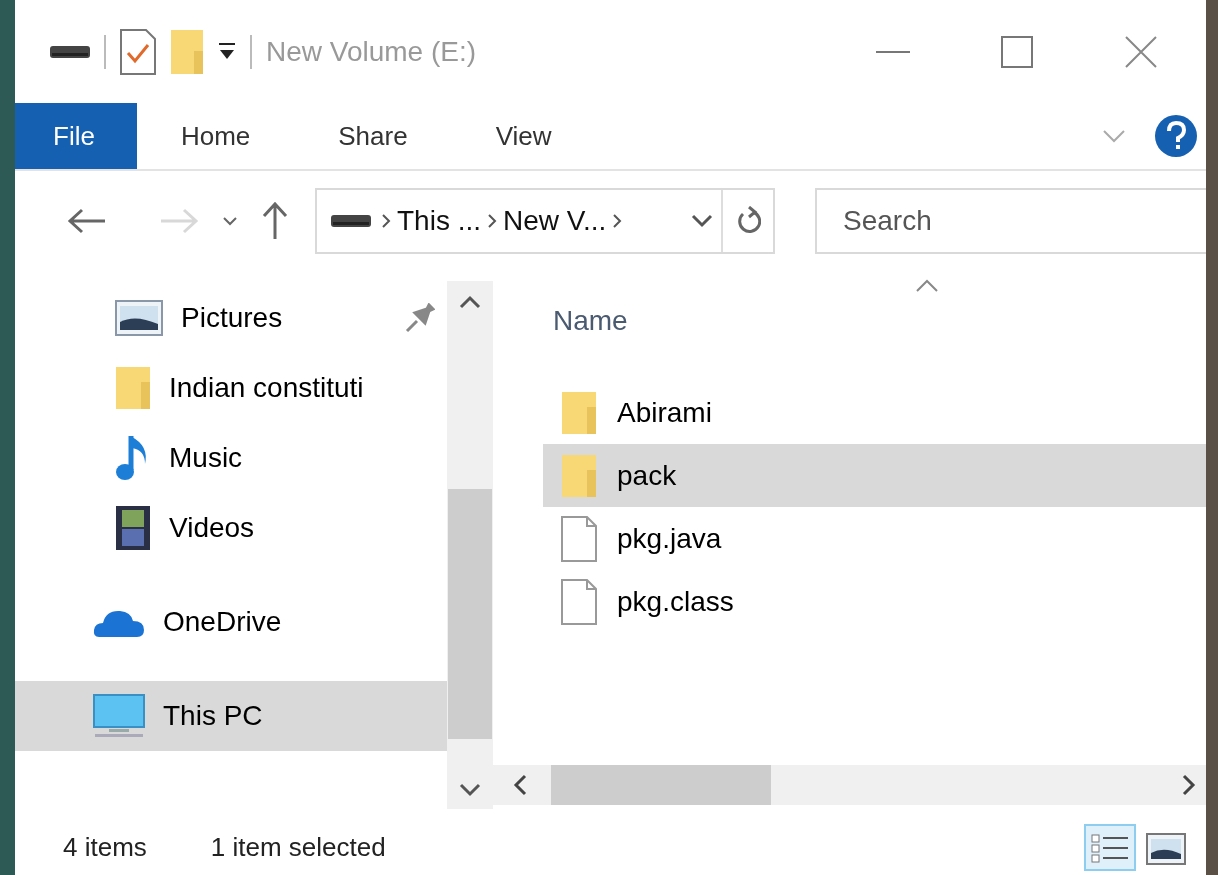  Describe the element at coordinates (1176, 136) in the screenshot. I see `help-icon` at that location.